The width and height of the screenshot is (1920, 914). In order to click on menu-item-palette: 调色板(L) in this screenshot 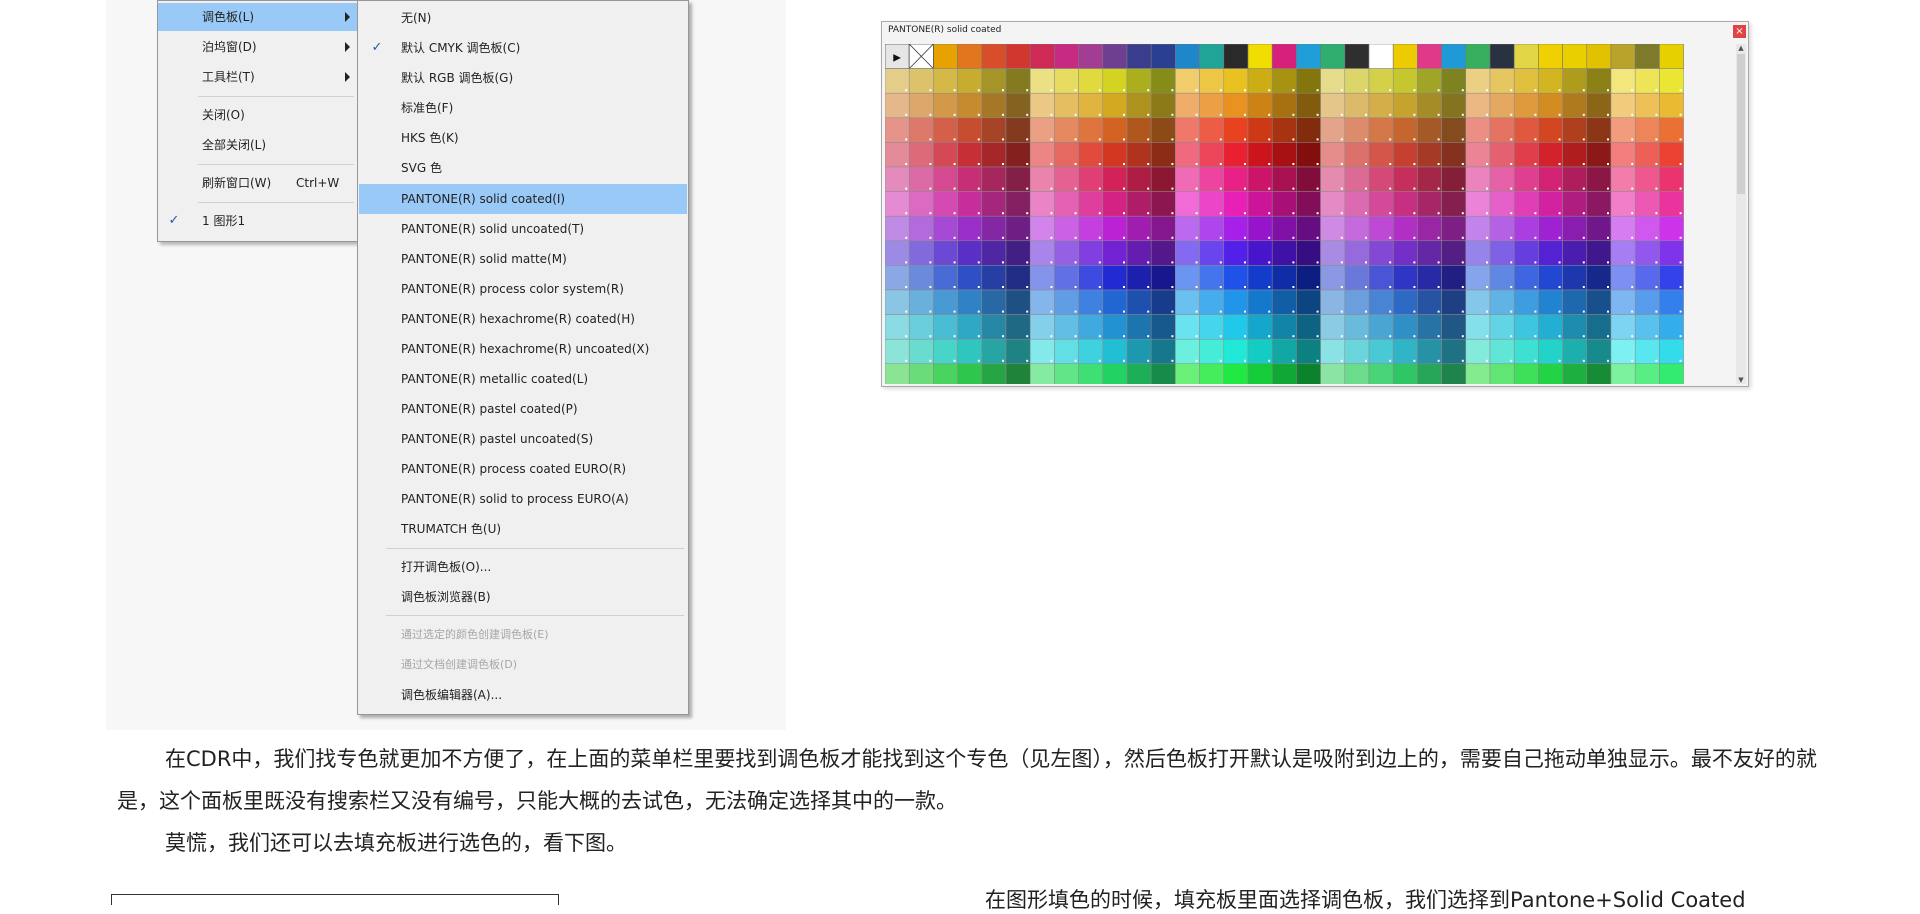, I will do `click(258, 17)`.